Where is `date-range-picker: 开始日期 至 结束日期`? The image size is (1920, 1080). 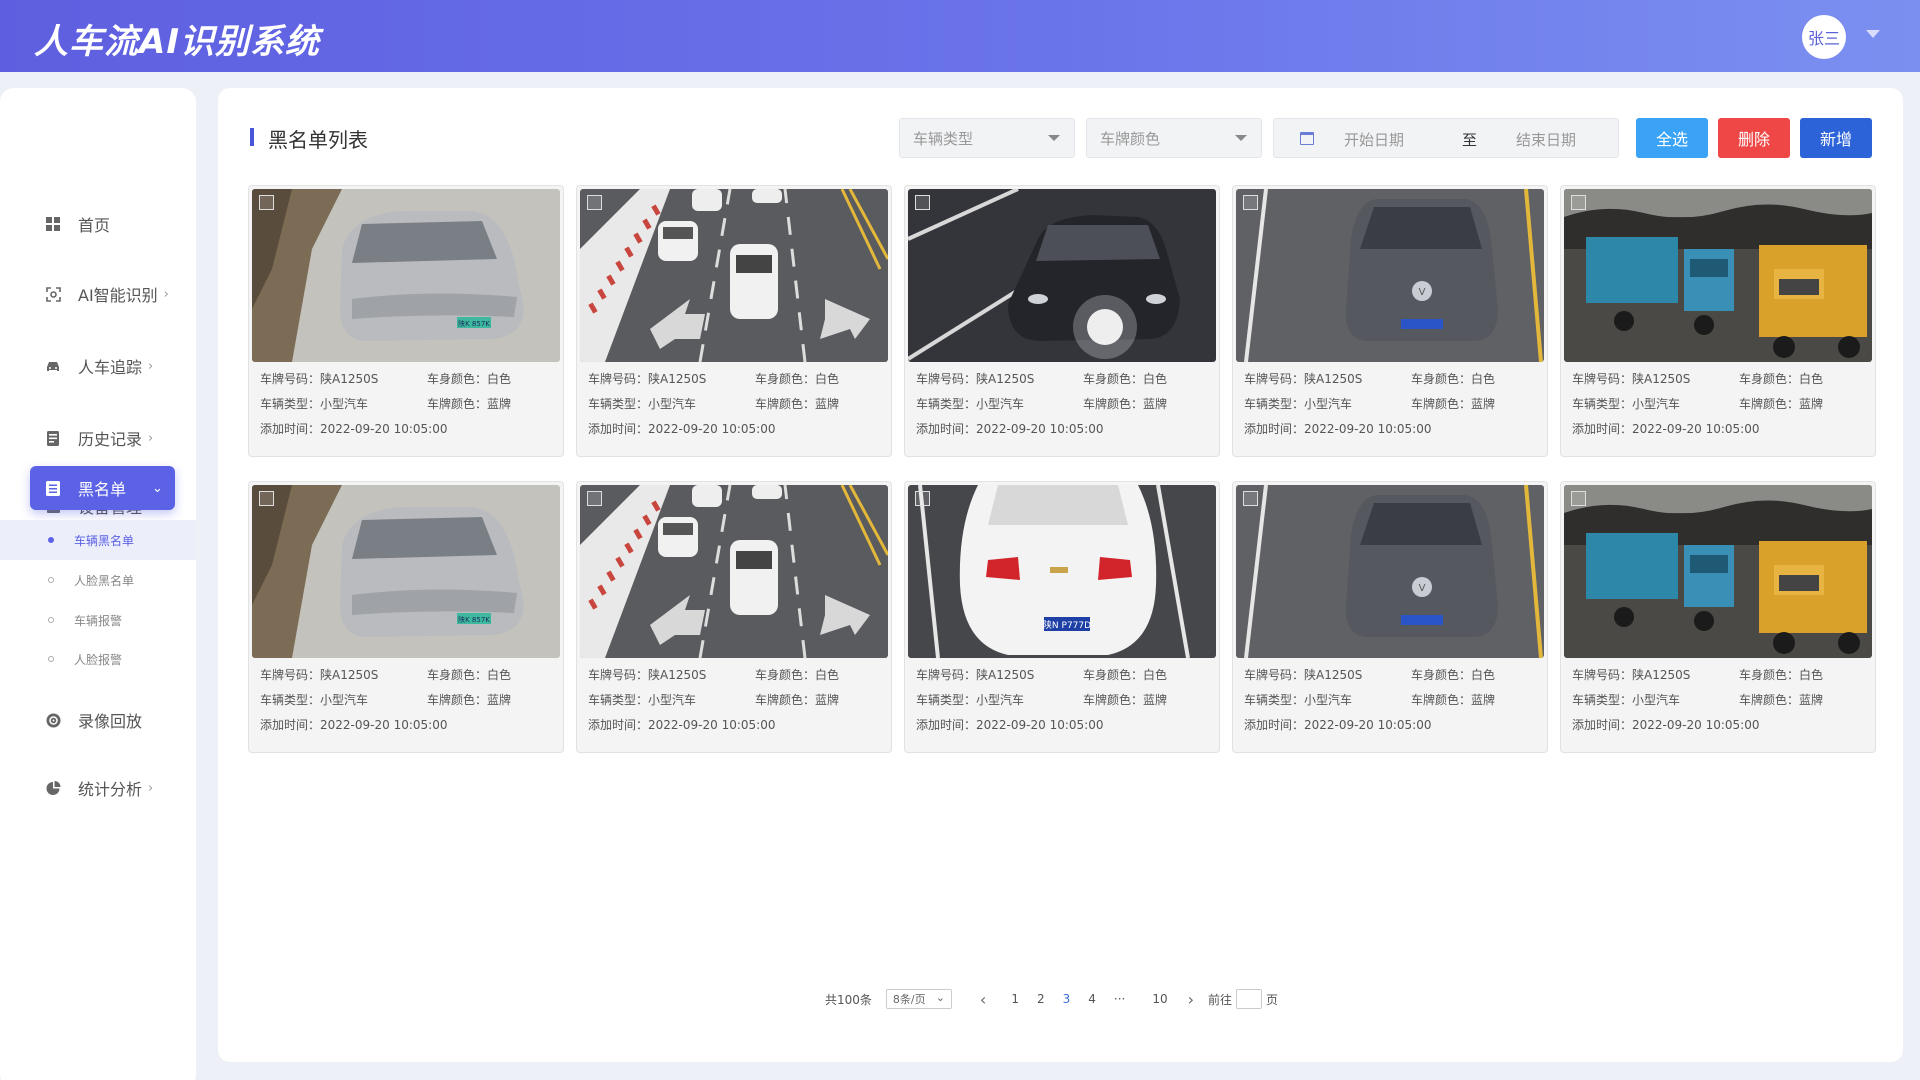
date-range-picker: 开始日期 至 结束日期 is located at coordinates (1446, 138).